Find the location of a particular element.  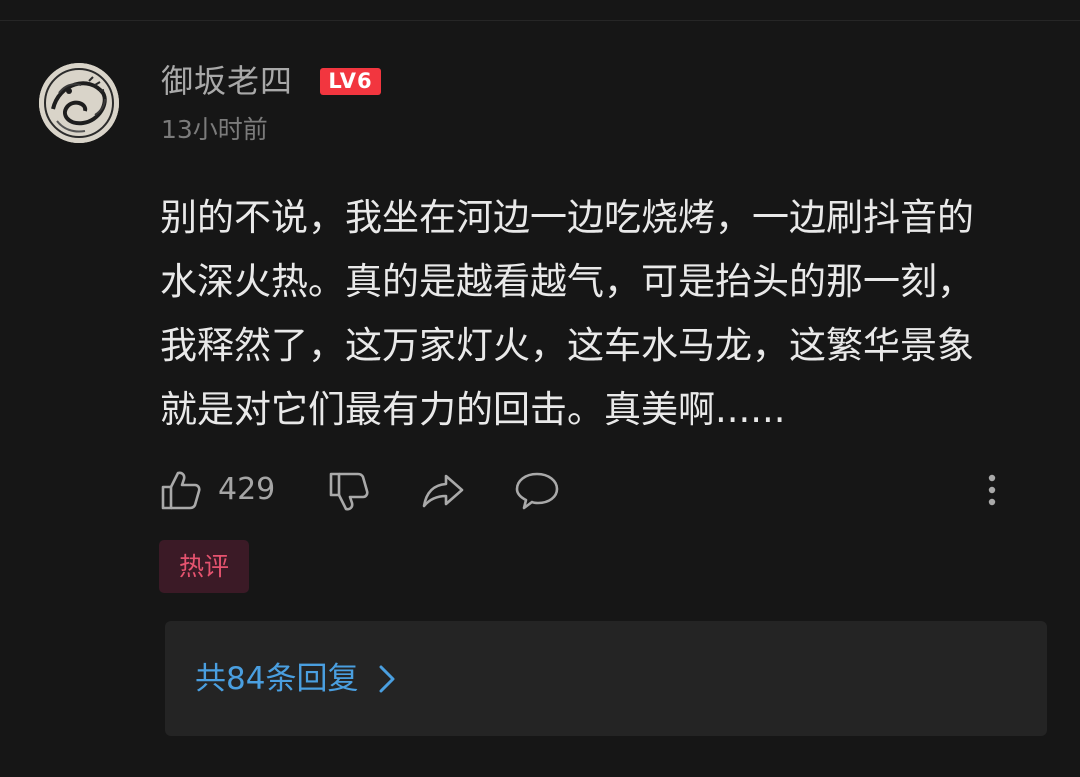

comment-action-bar: 429 is located at coordinates (540, 490).